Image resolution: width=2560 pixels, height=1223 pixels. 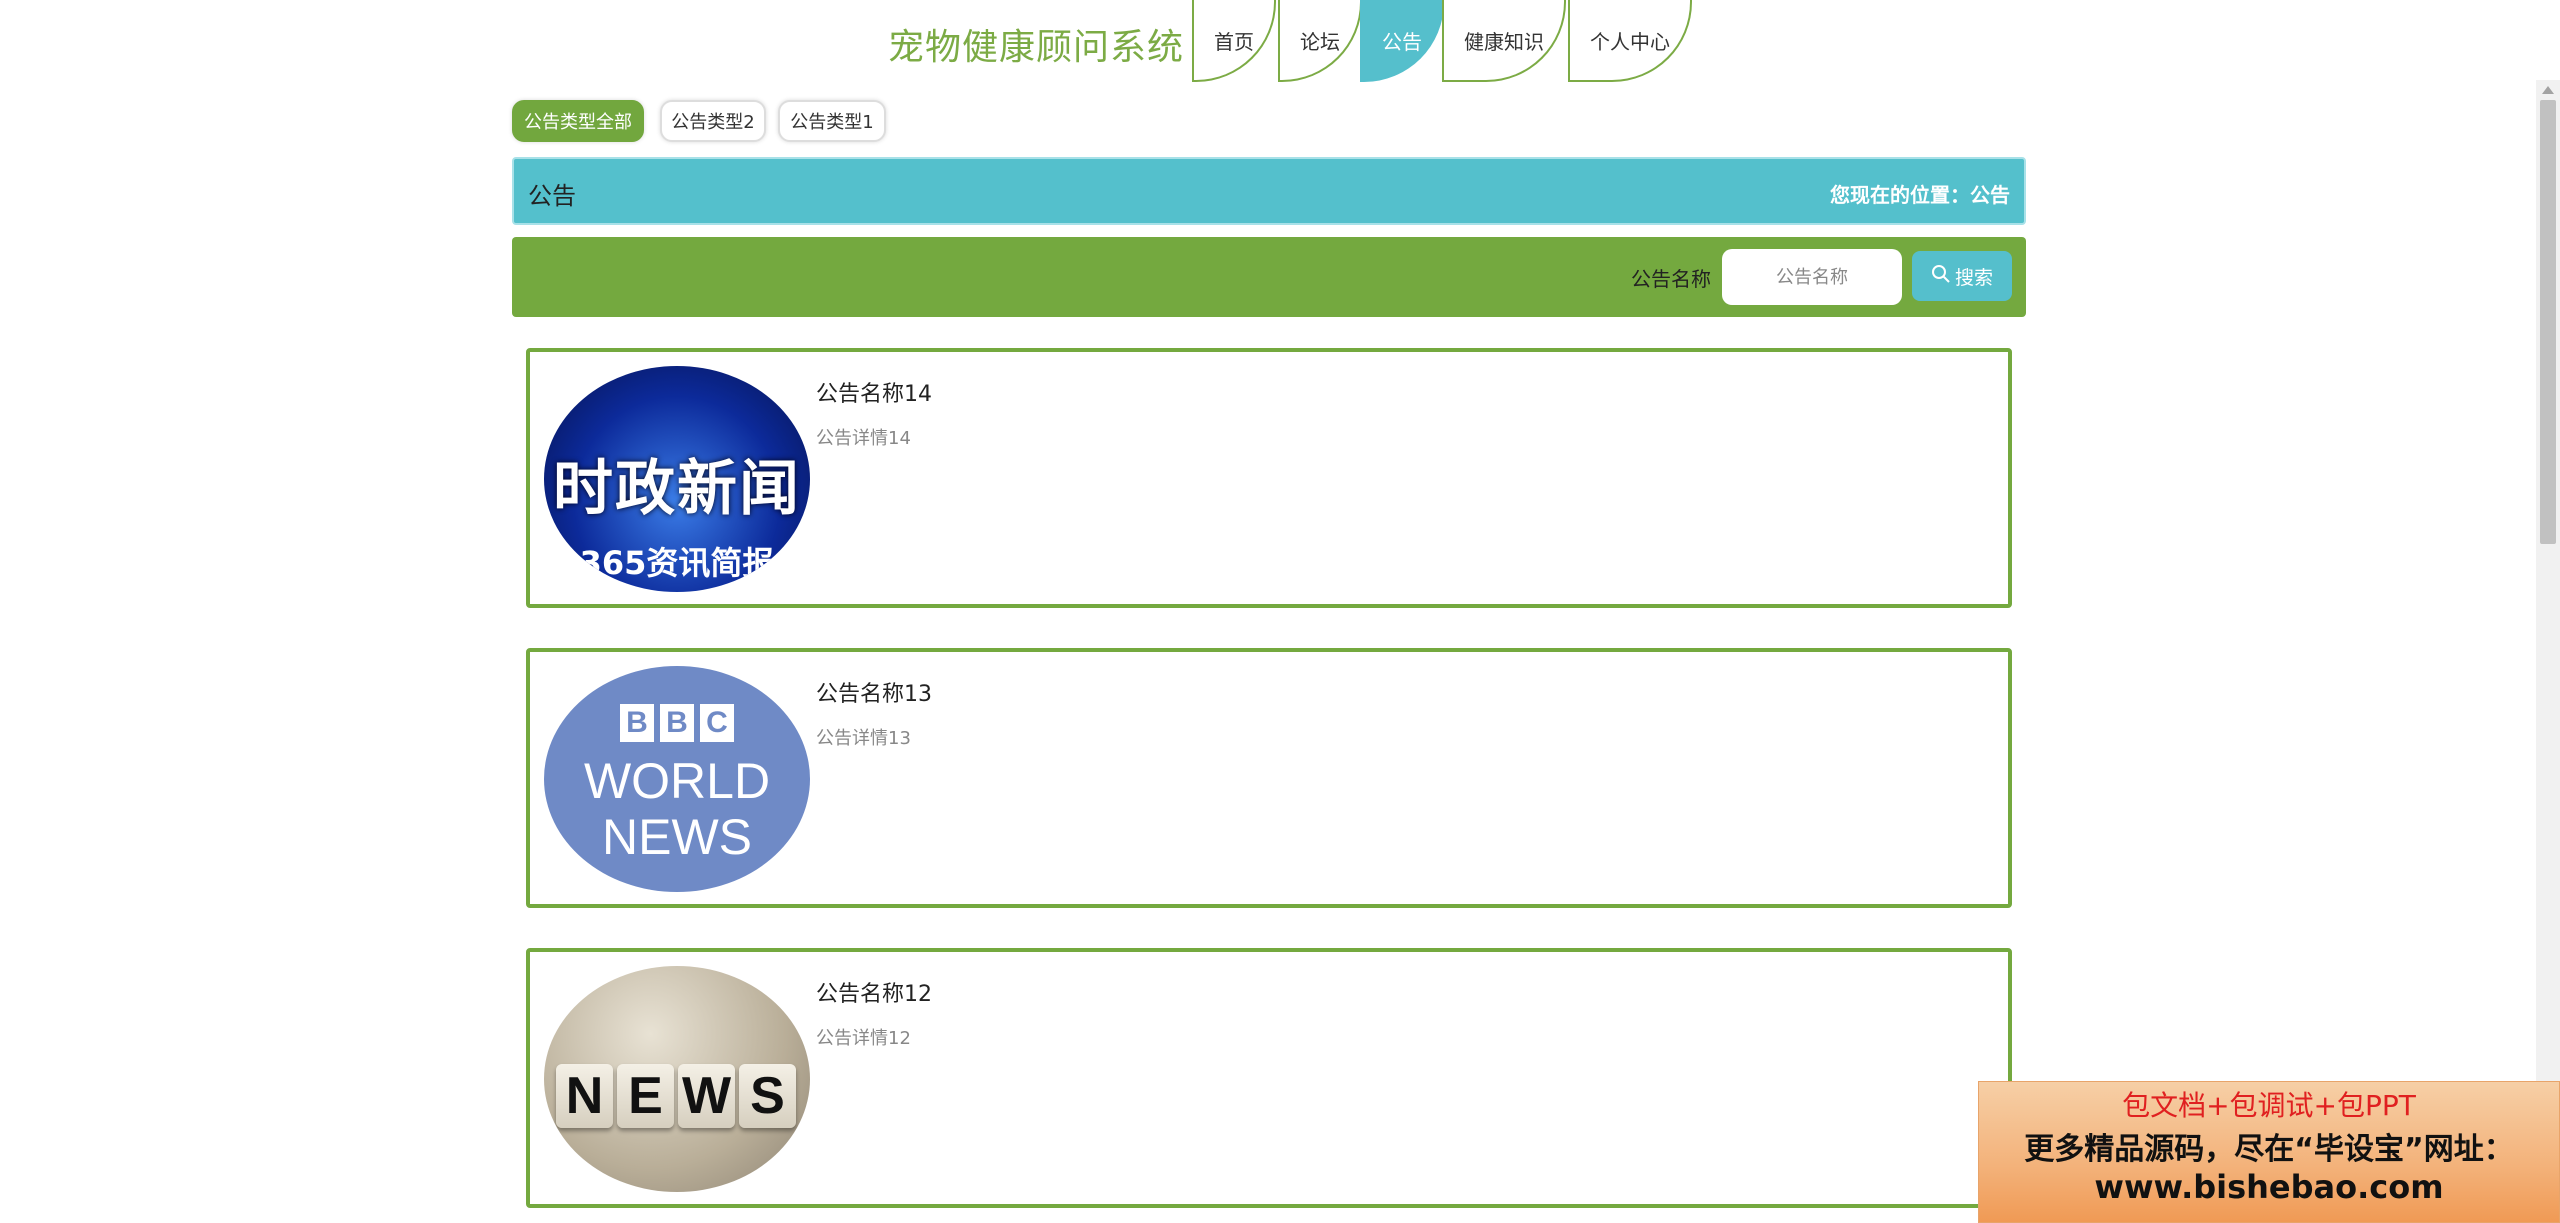 I want to click on notice-thumbnail: B B C WORLD NEWS, so click(x=677, y=779).